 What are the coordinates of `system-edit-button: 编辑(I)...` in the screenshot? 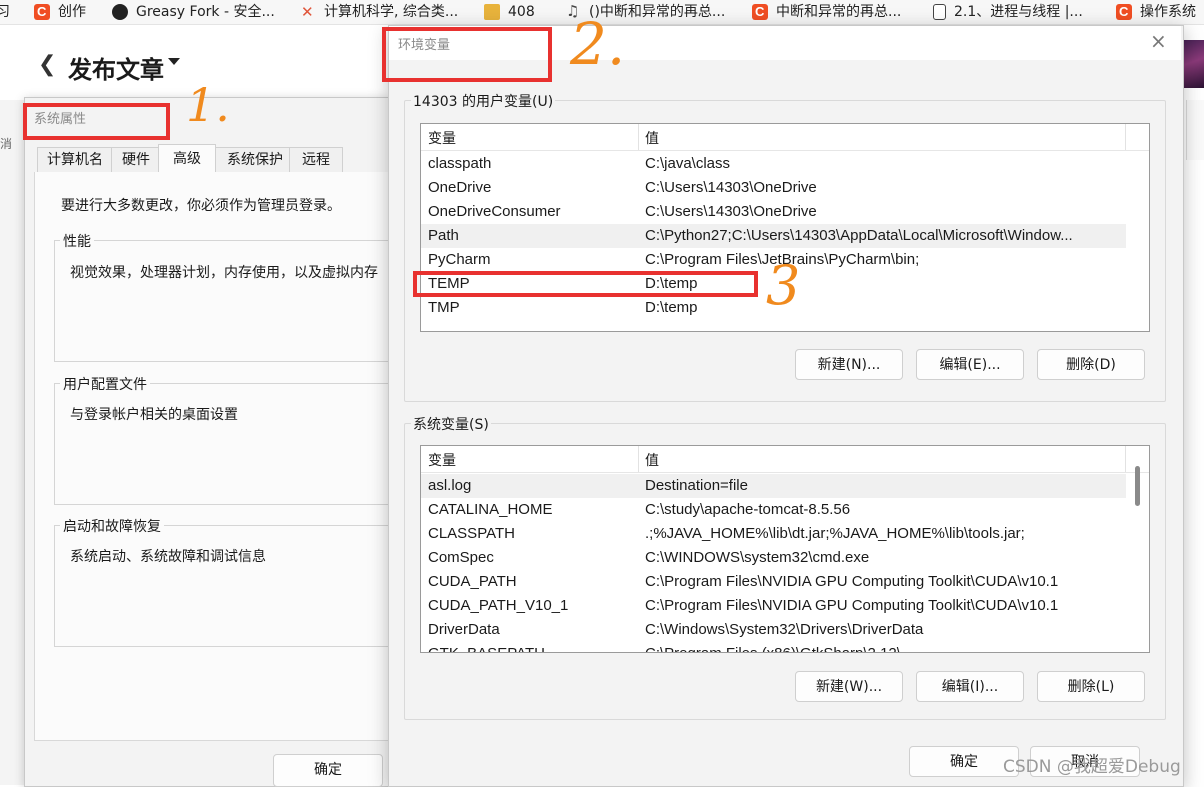 It's located at (970, 686).